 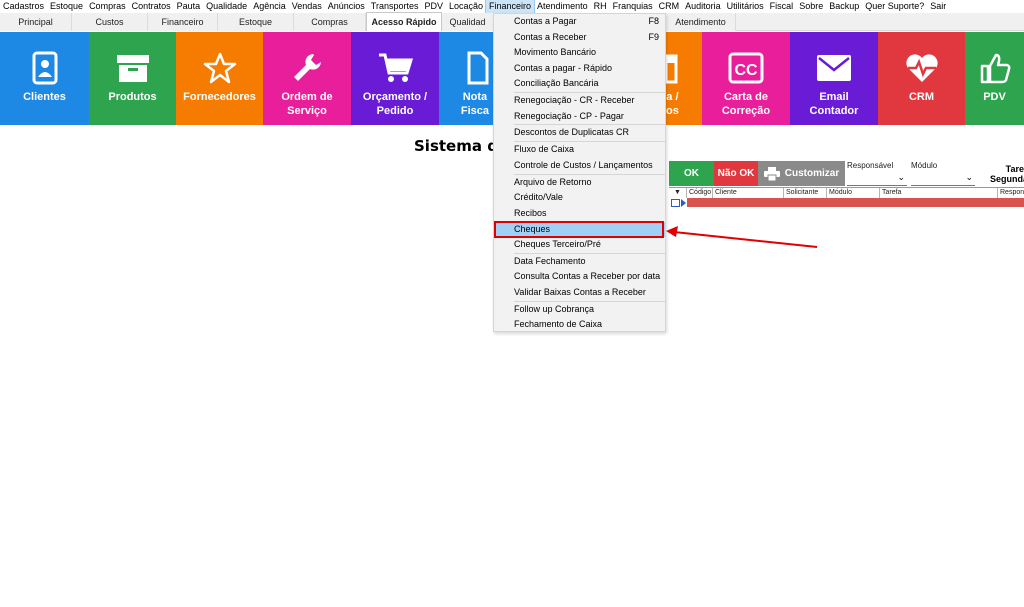 I want to click on ok-button: OK, so click(x=691, y=173).